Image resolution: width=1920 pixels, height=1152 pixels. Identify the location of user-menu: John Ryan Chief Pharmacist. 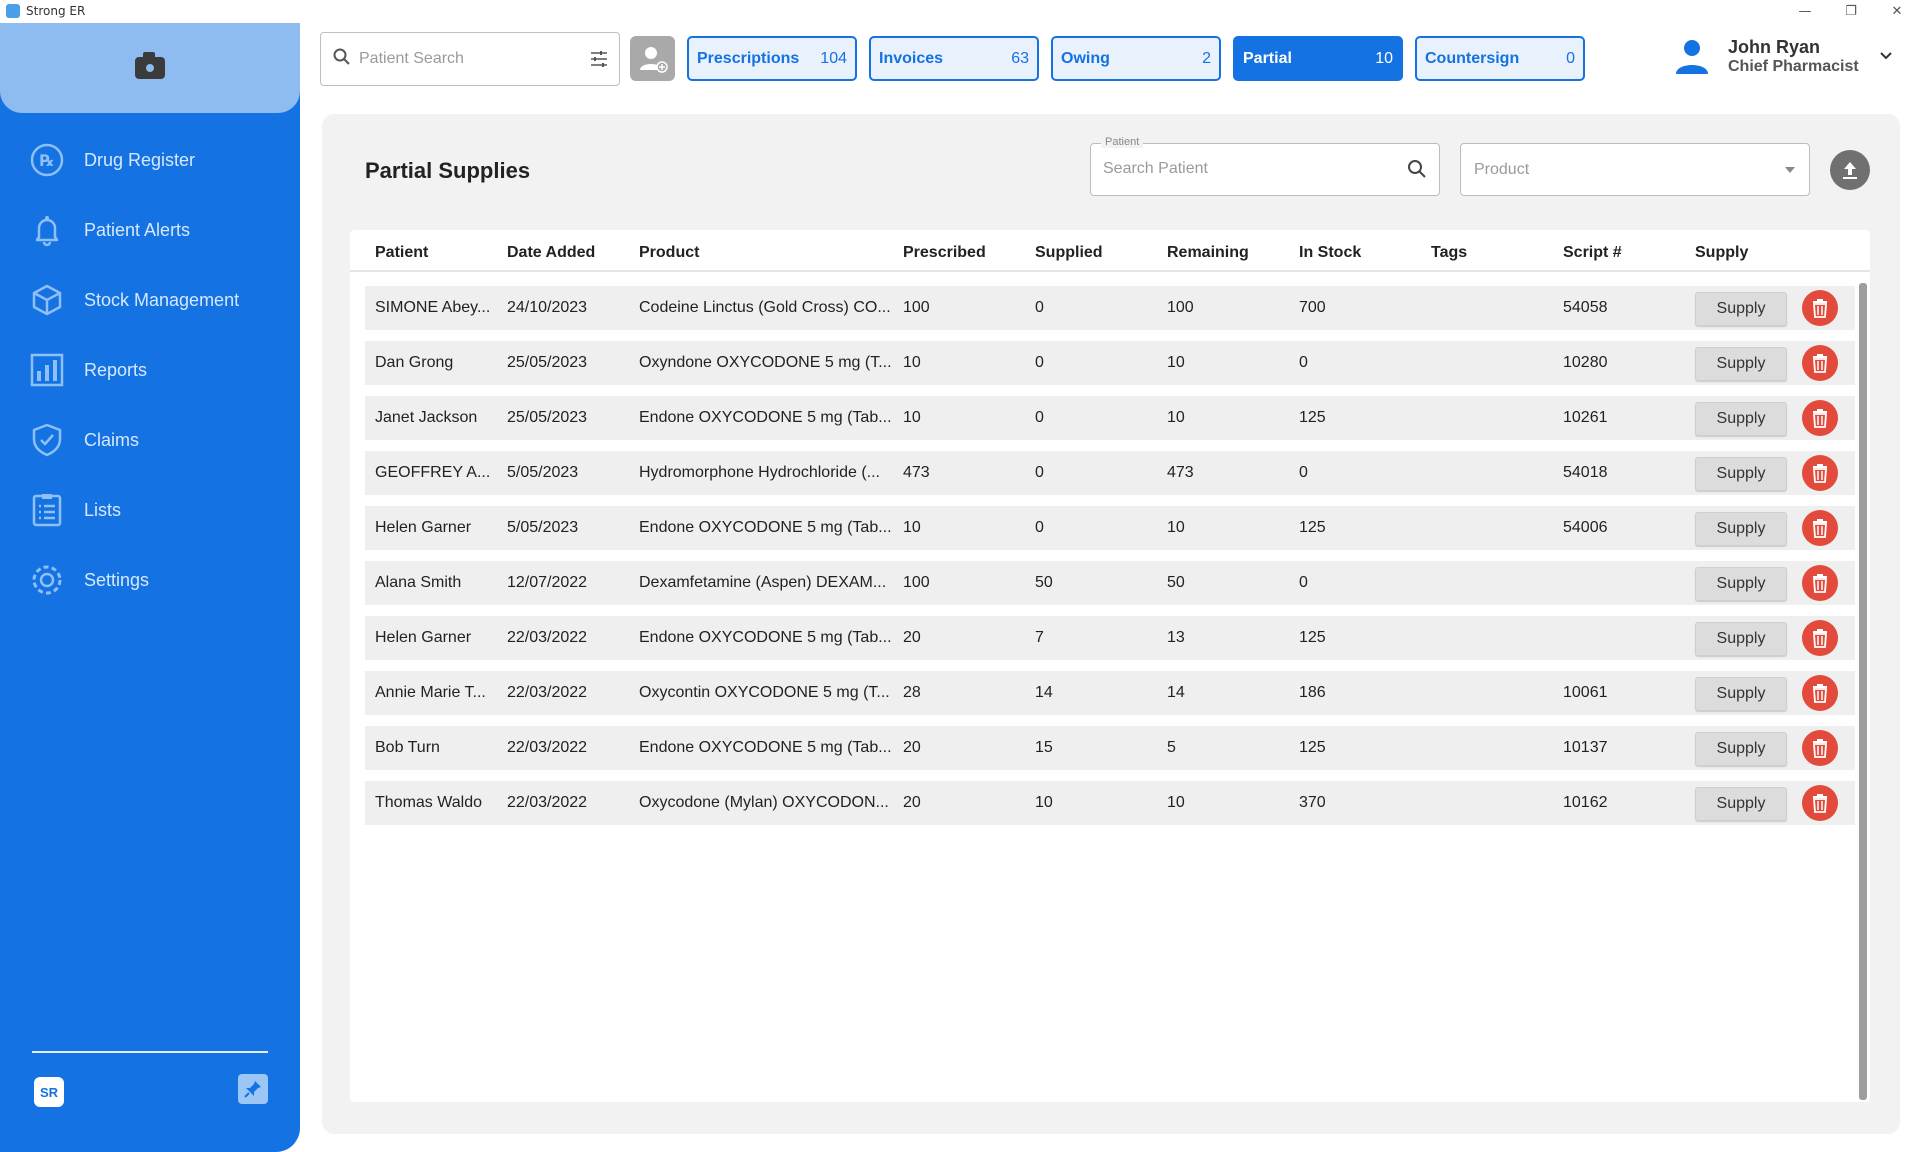
(1782, 56).